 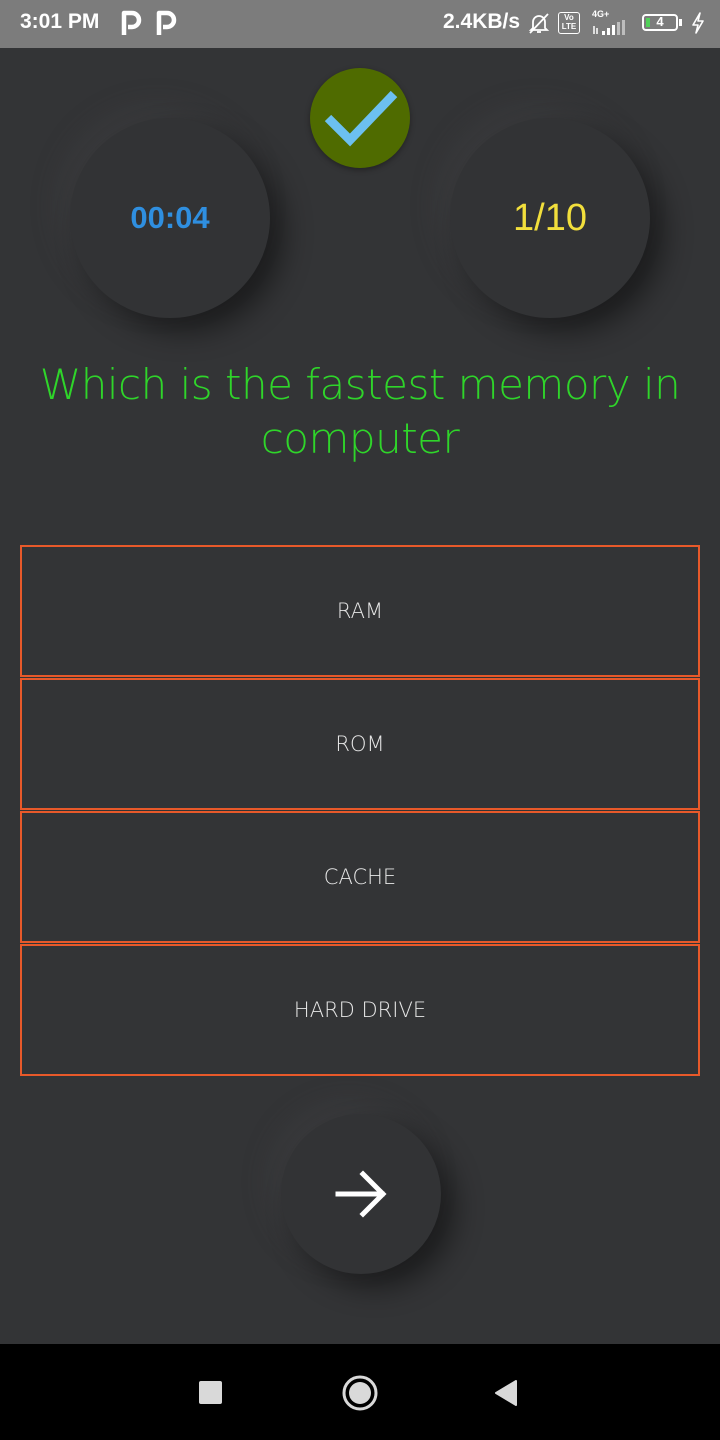 I want to click on recents-square-icon, so click(x=210, y=1392).